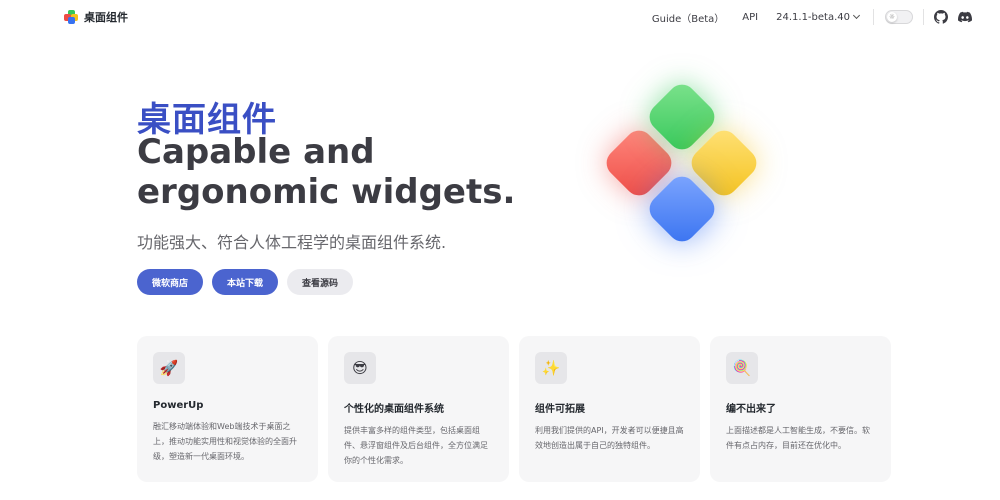 The image size is (1000, 500). What do you see at coordinates (178, 405) in the screenshot?
I see `feature-title: PowerUp` at bounding box center [178, 405].